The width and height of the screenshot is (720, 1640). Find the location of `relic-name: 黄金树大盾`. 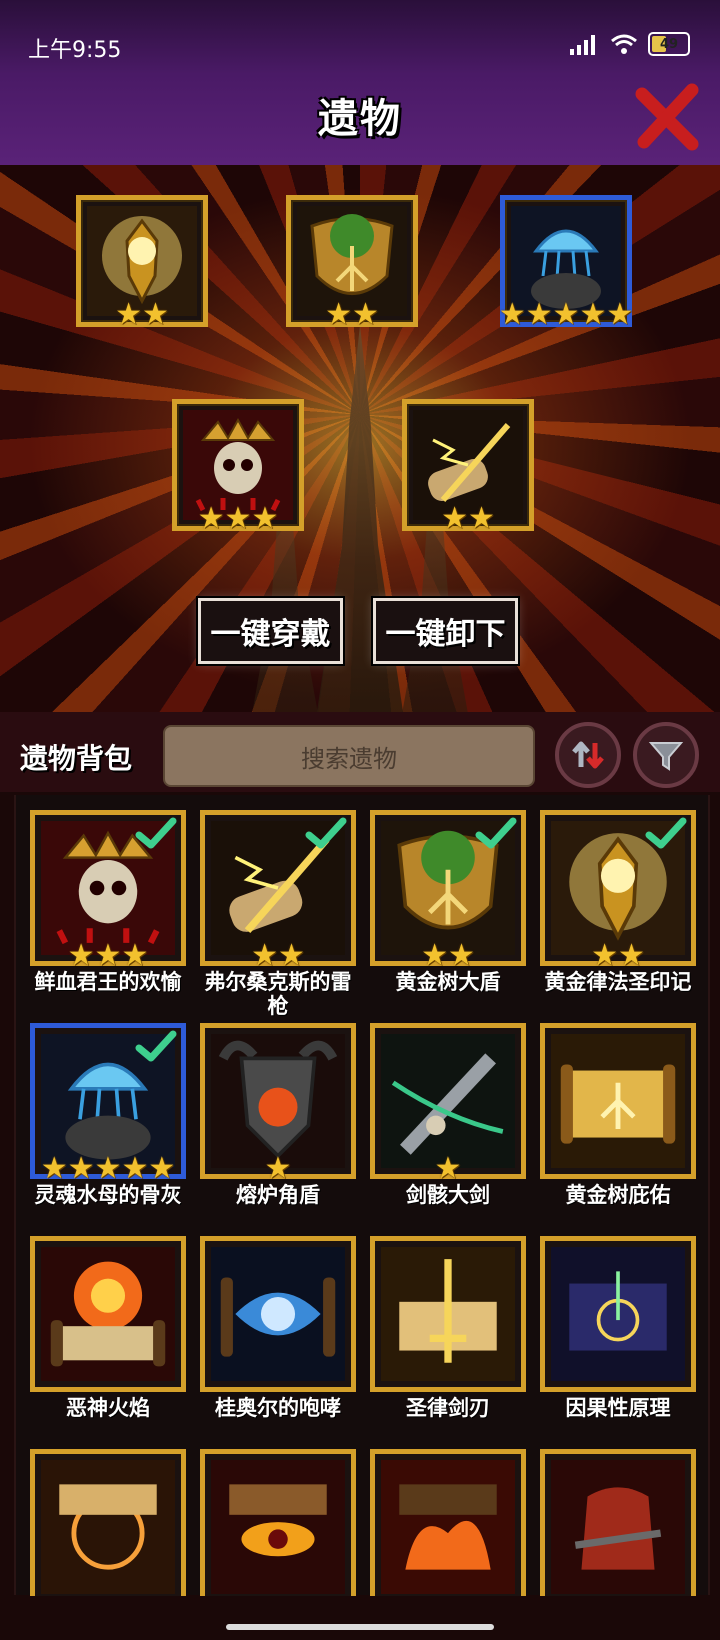

relic-name: 黄金树大盾 is located at coordinates (448, 982).